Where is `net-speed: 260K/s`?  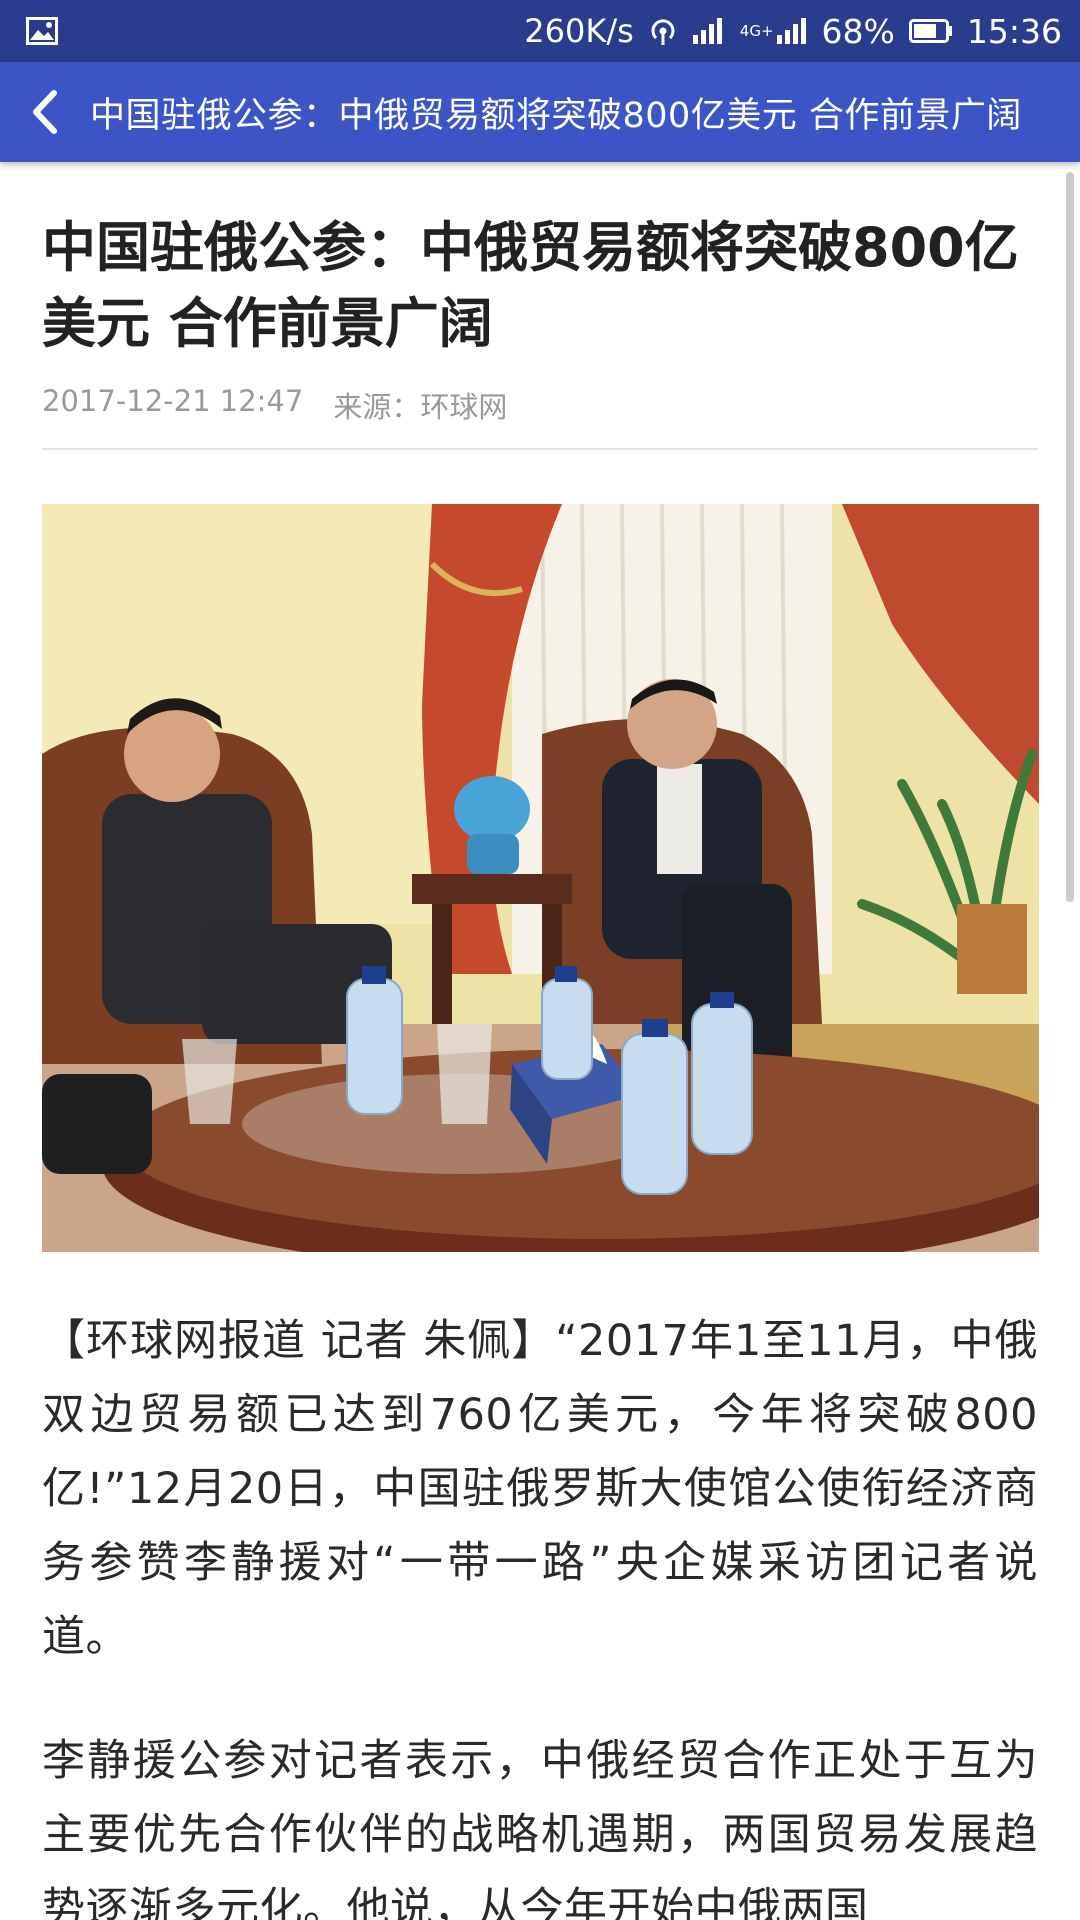 net-speed: 260K/s is located at coordinates (579, 31).